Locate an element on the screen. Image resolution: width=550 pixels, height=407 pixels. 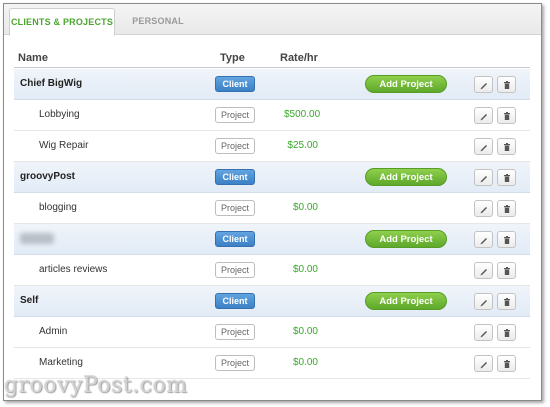
client-name is located at coordinates (37, 238).